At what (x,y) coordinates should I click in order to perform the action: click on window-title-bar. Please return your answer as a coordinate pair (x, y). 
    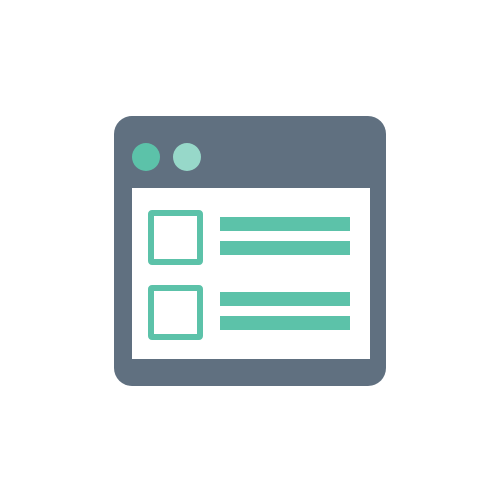
    Looking at the image, I should click on (250, 152).